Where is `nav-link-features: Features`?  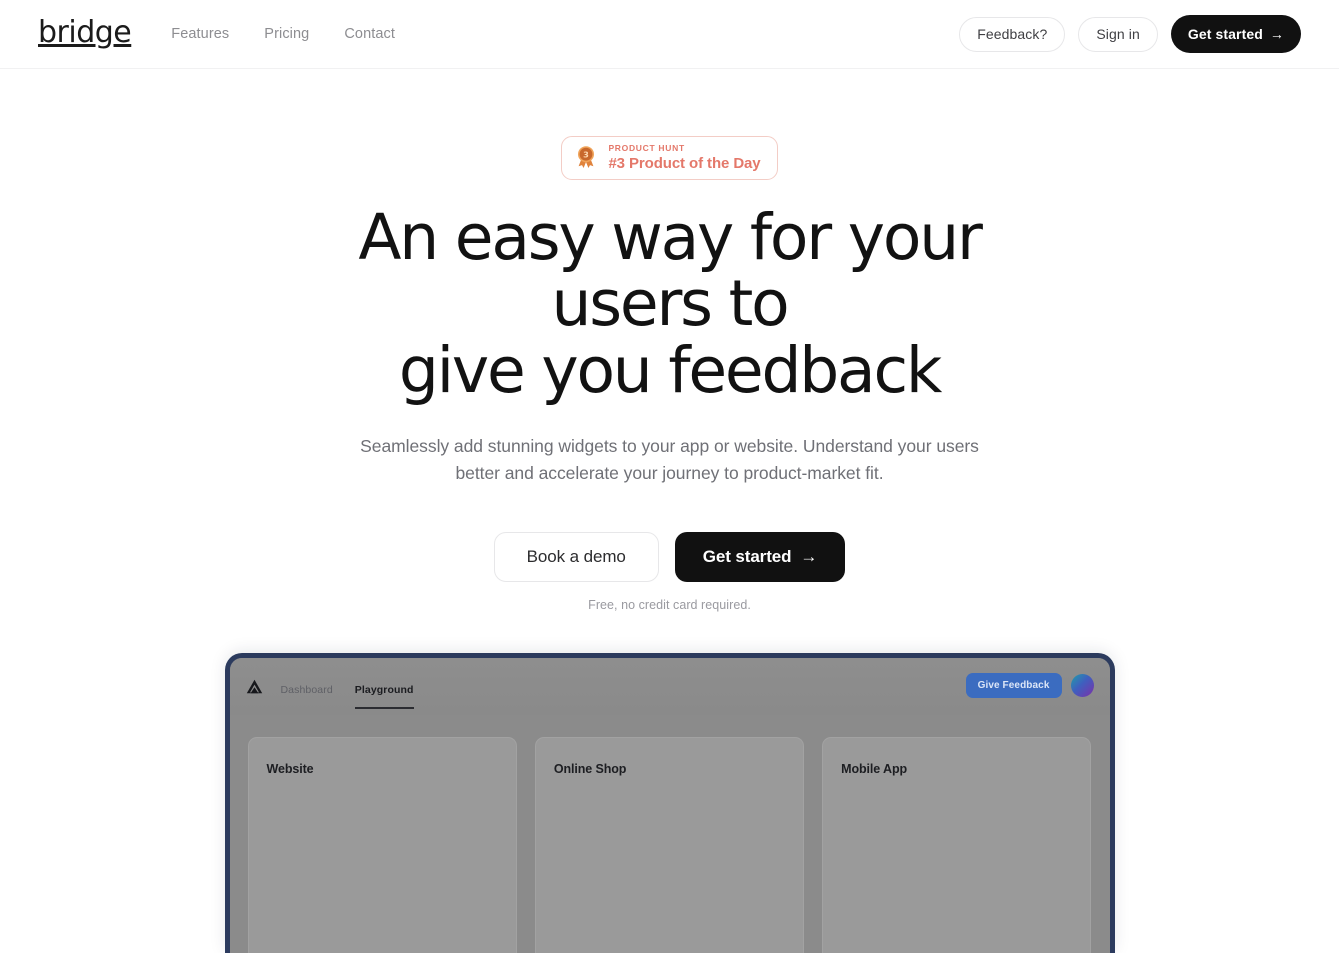 nav-link-features: Features is located at coordinates (200, 34).